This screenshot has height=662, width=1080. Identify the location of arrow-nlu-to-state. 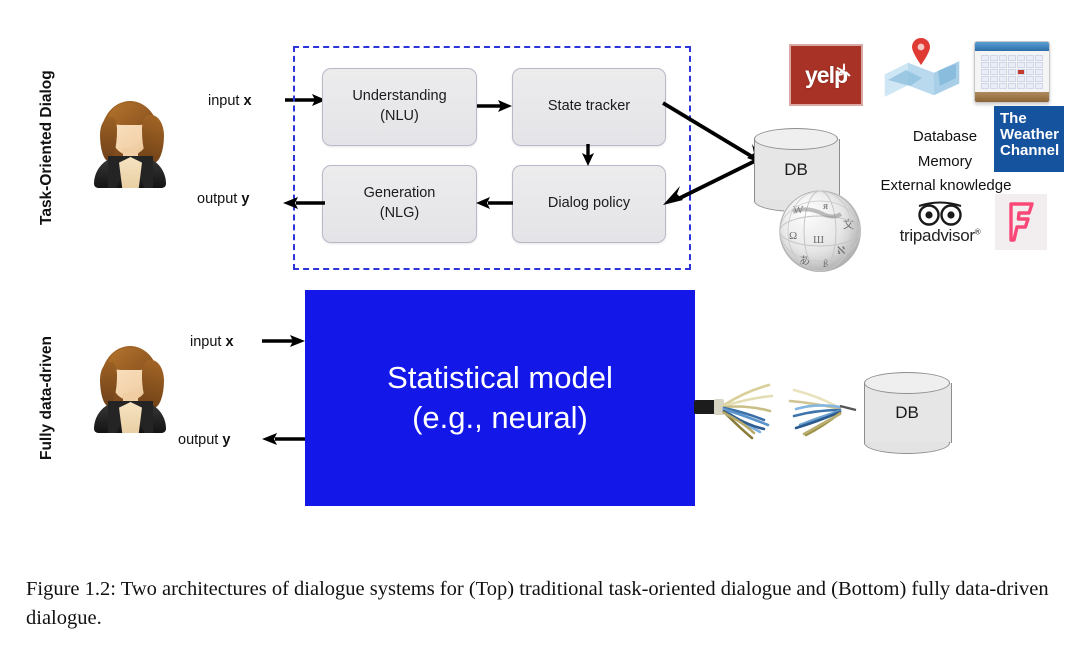
(495, 106).